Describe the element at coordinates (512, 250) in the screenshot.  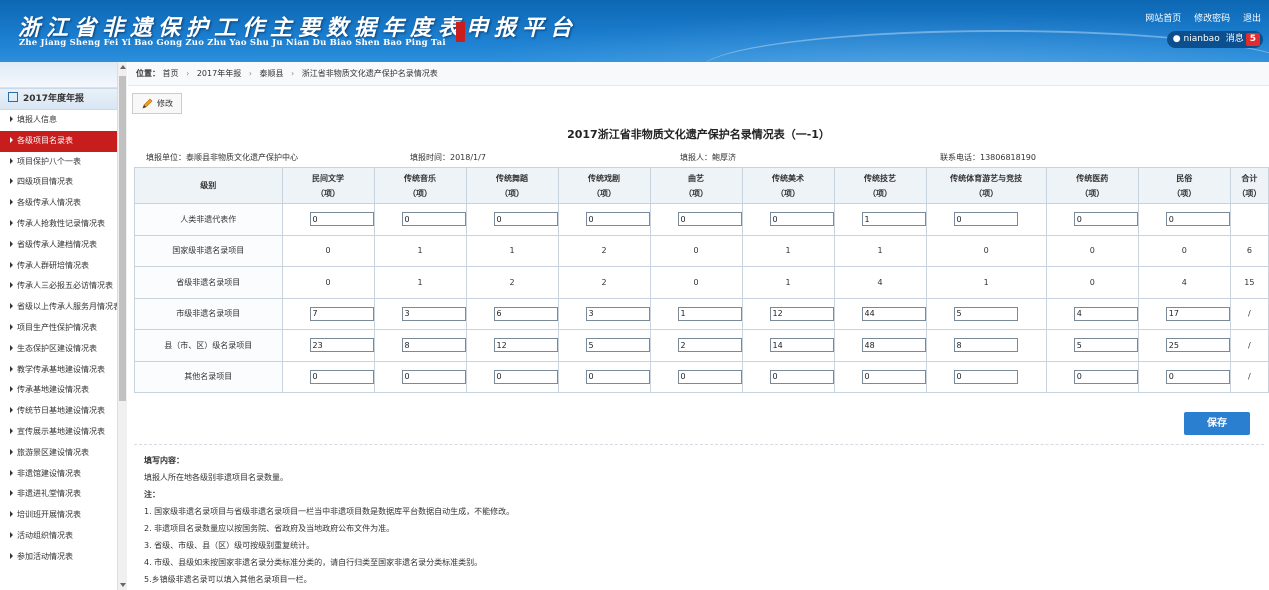
I see `table-cell: 1` at that location.